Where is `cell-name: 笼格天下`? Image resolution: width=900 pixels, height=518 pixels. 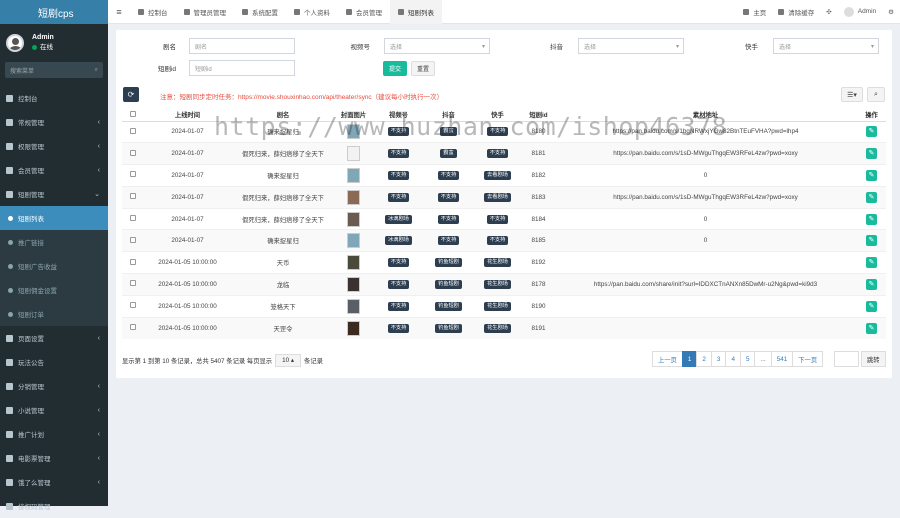
cell-name: 笼格天下 is located at coordinates (283, 306).